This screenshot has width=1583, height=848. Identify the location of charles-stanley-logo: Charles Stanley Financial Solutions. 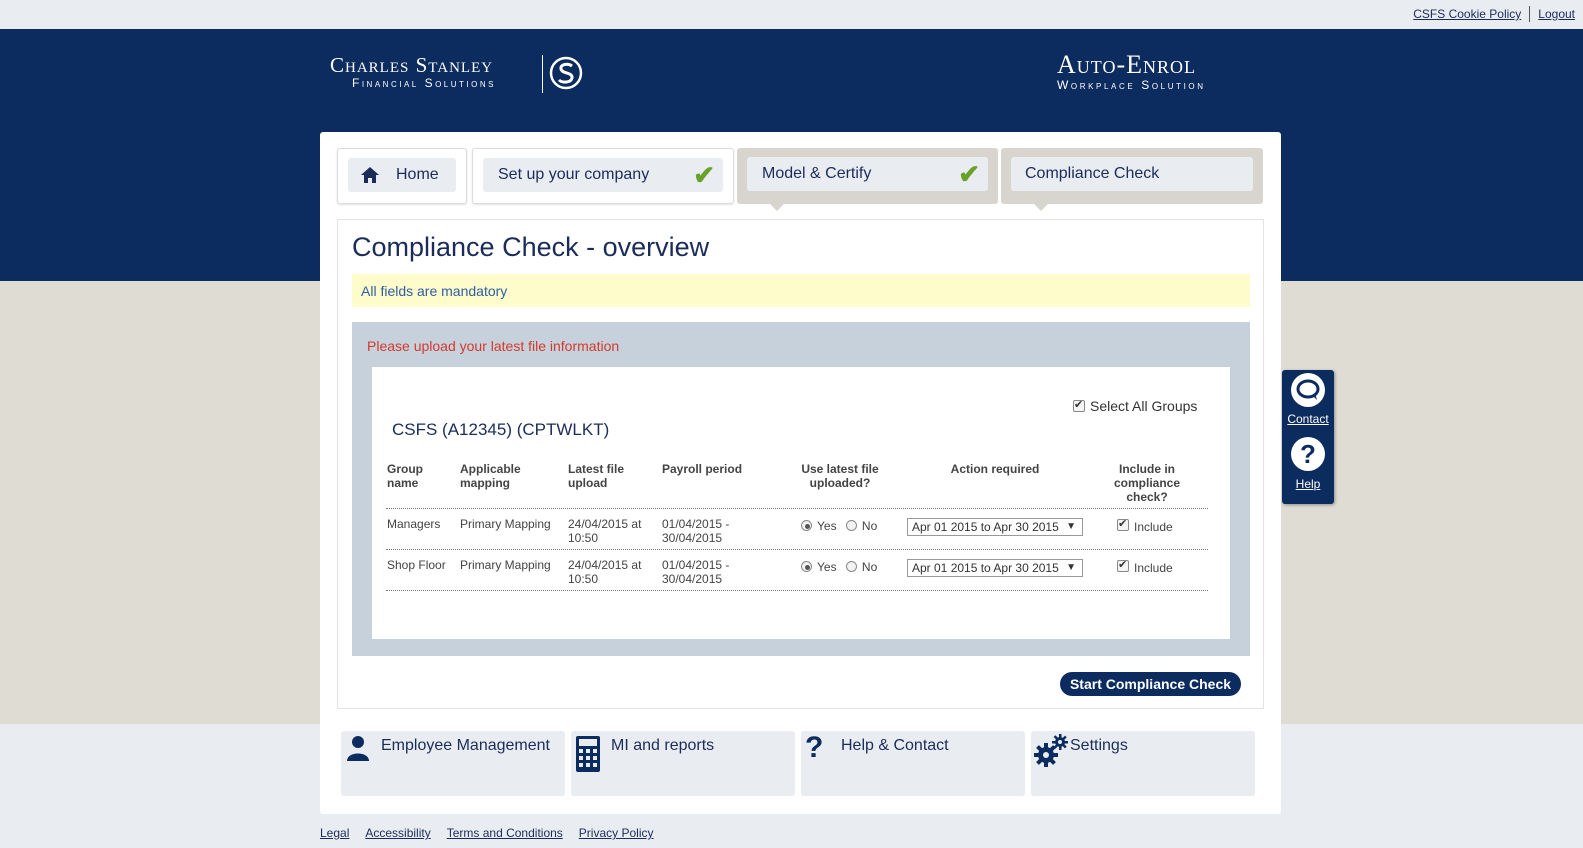
(413, 71).